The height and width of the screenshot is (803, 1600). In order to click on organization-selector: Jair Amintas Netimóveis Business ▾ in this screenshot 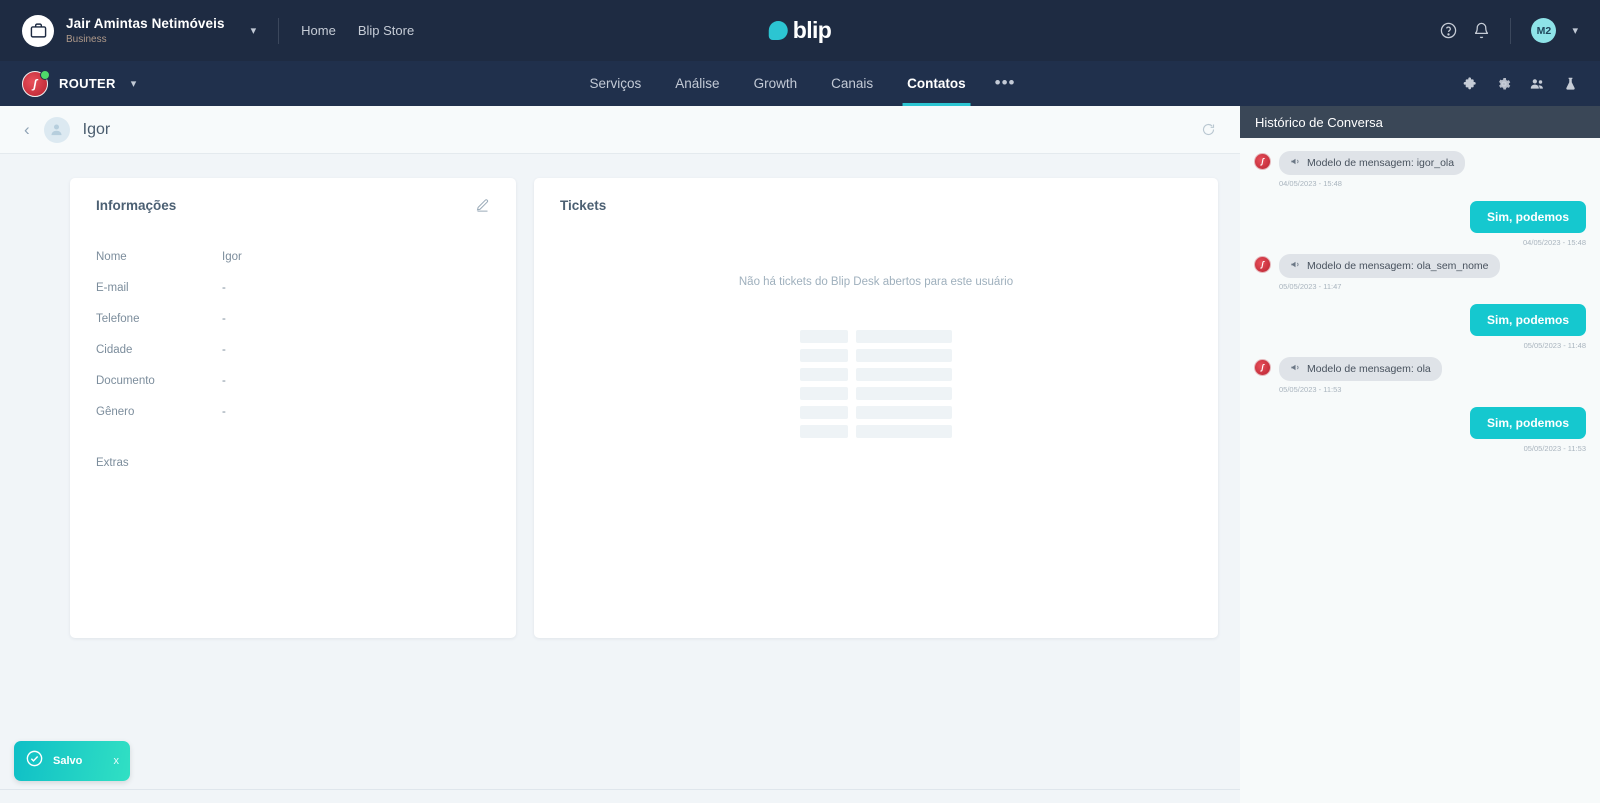, I will do `click(139, 30)`.